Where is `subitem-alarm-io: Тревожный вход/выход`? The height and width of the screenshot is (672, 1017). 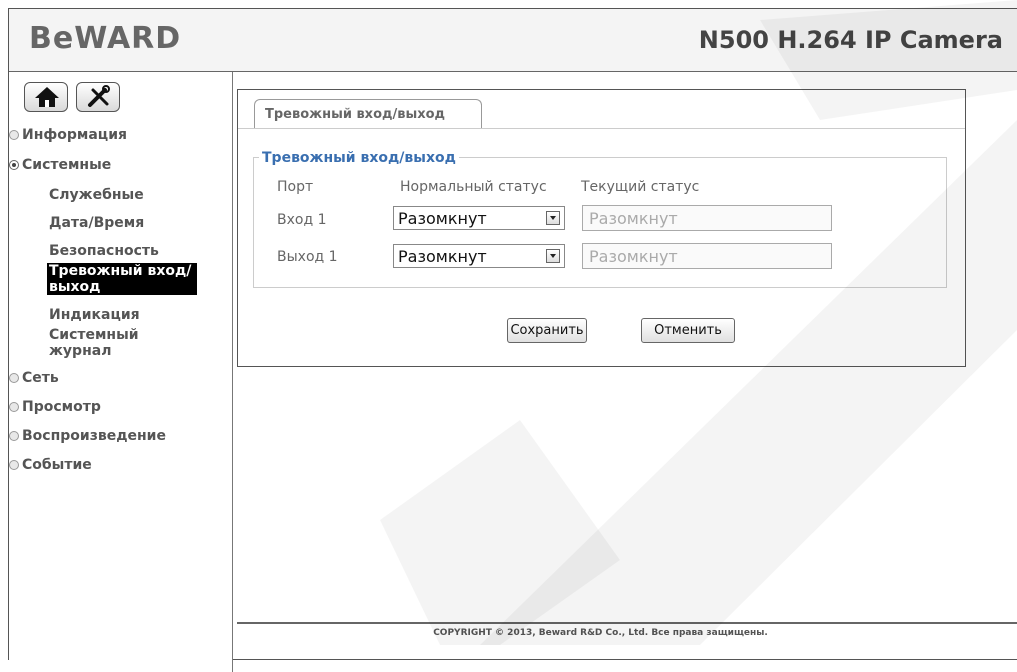
subitem-alarm-io: Тревожный вход/выход is located at coordinates (122, 279).